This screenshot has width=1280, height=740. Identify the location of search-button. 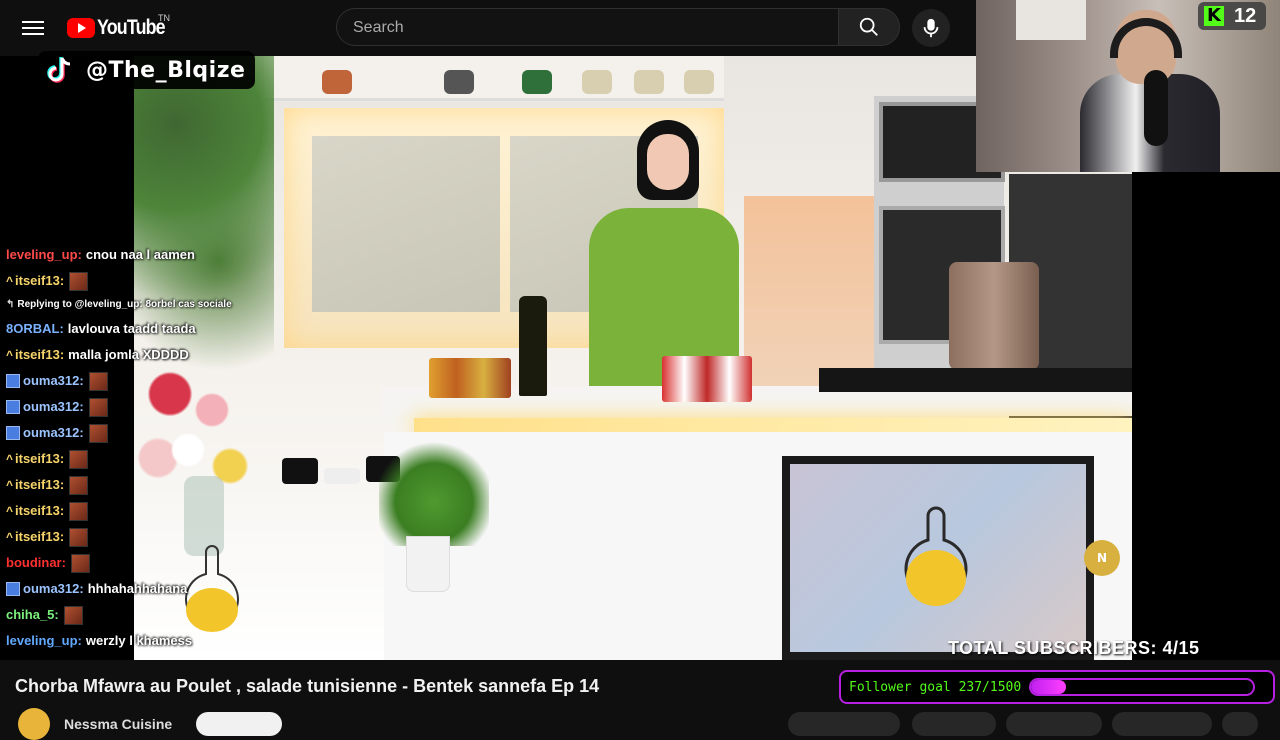
(869, 27).